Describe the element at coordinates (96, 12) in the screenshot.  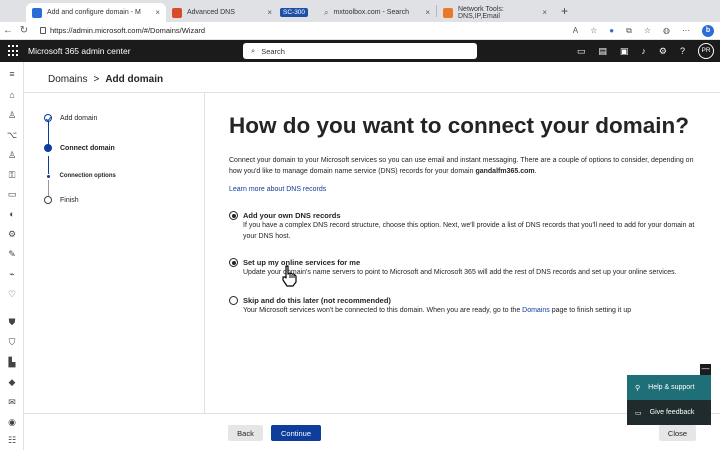
I see `browser-tab-admin: Add and configure domain - M ×` at that location.